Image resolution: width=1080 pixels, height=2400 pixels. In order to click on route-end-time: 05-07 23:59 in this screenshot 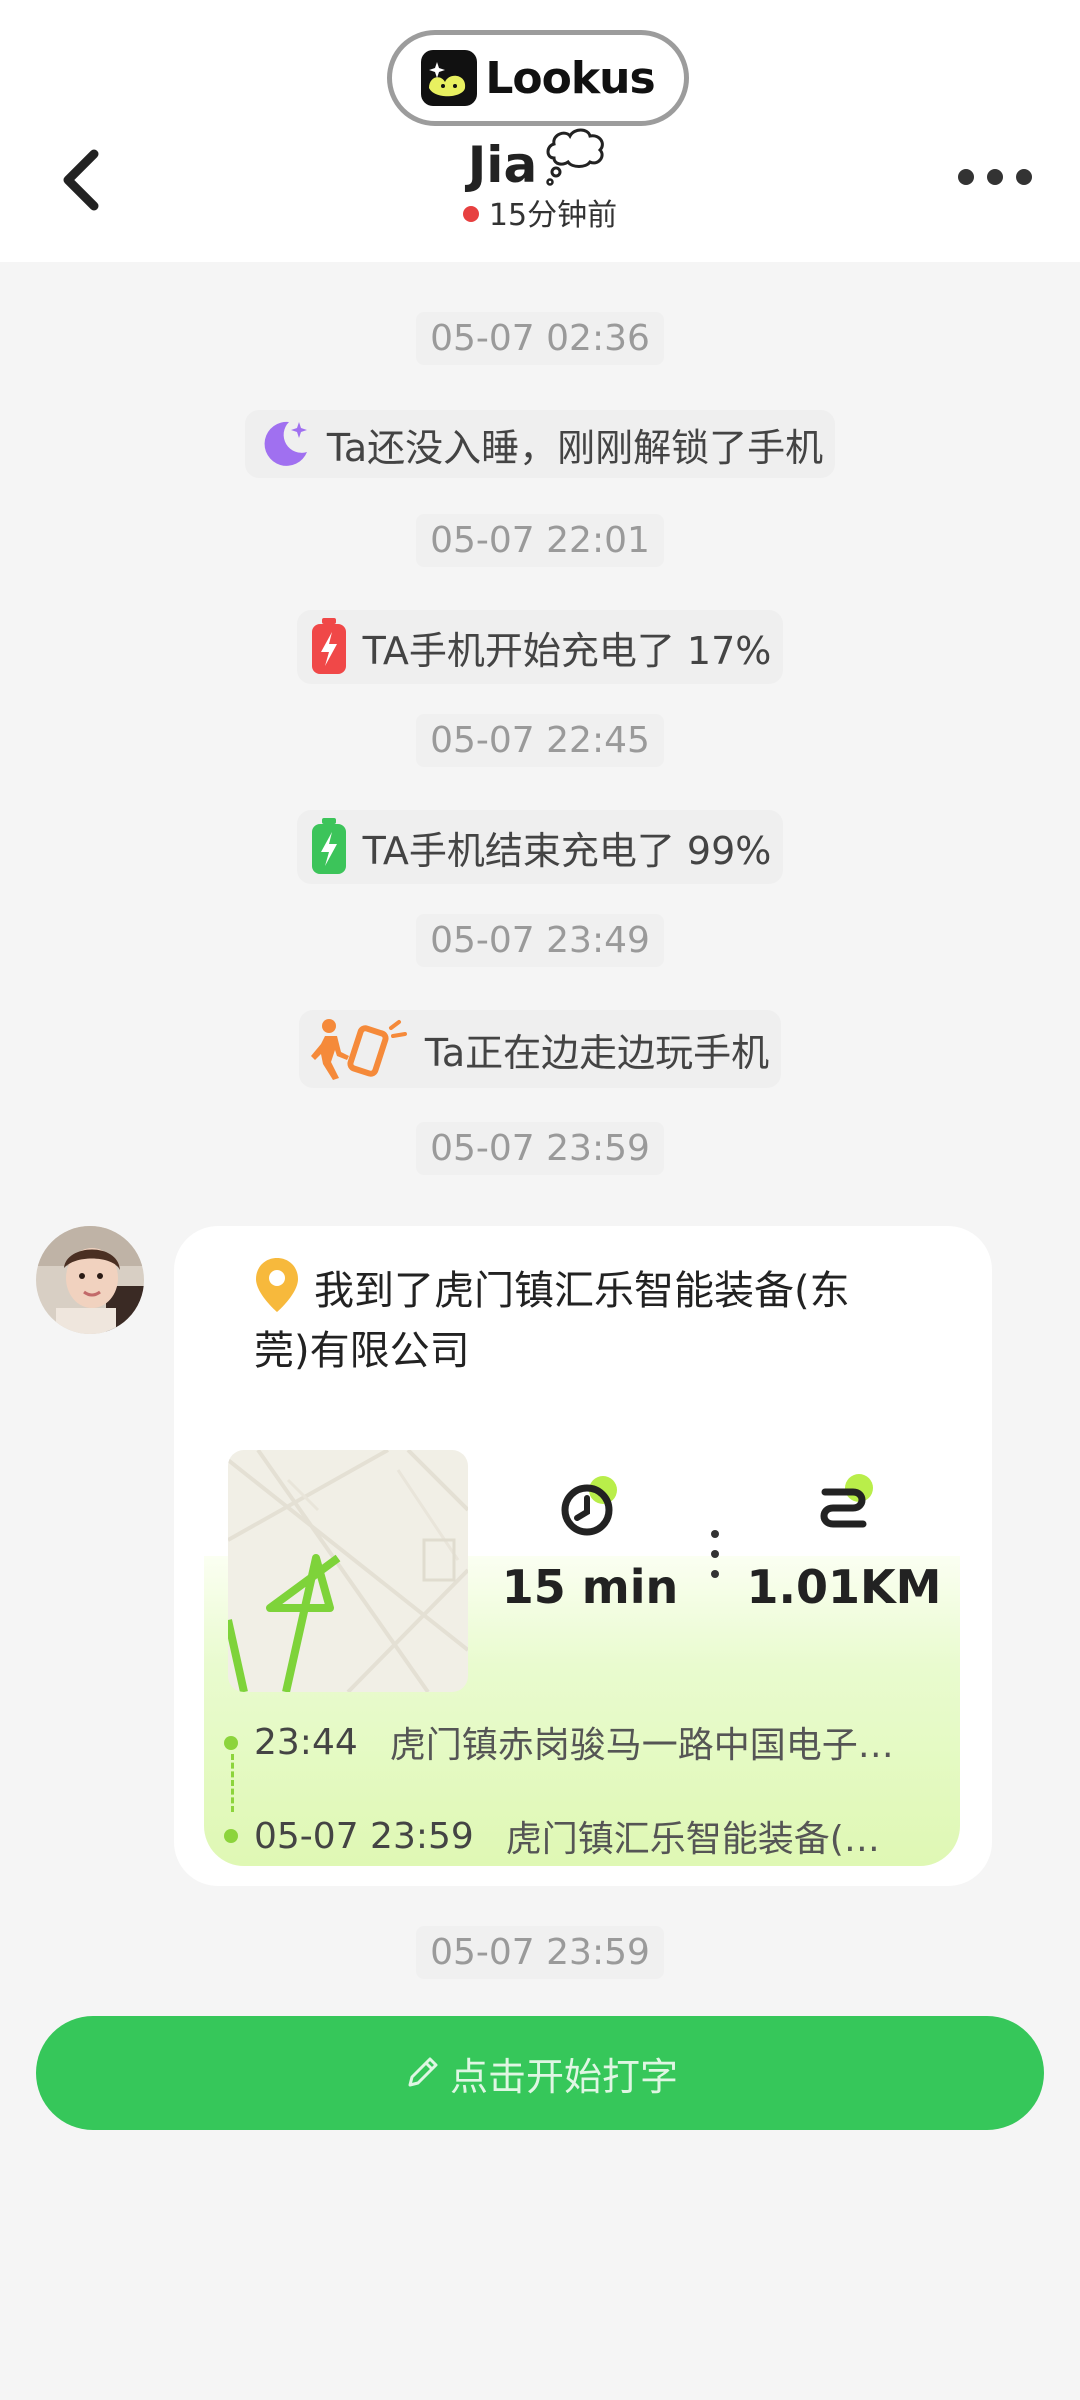, I will do `click(364, 1836)`.